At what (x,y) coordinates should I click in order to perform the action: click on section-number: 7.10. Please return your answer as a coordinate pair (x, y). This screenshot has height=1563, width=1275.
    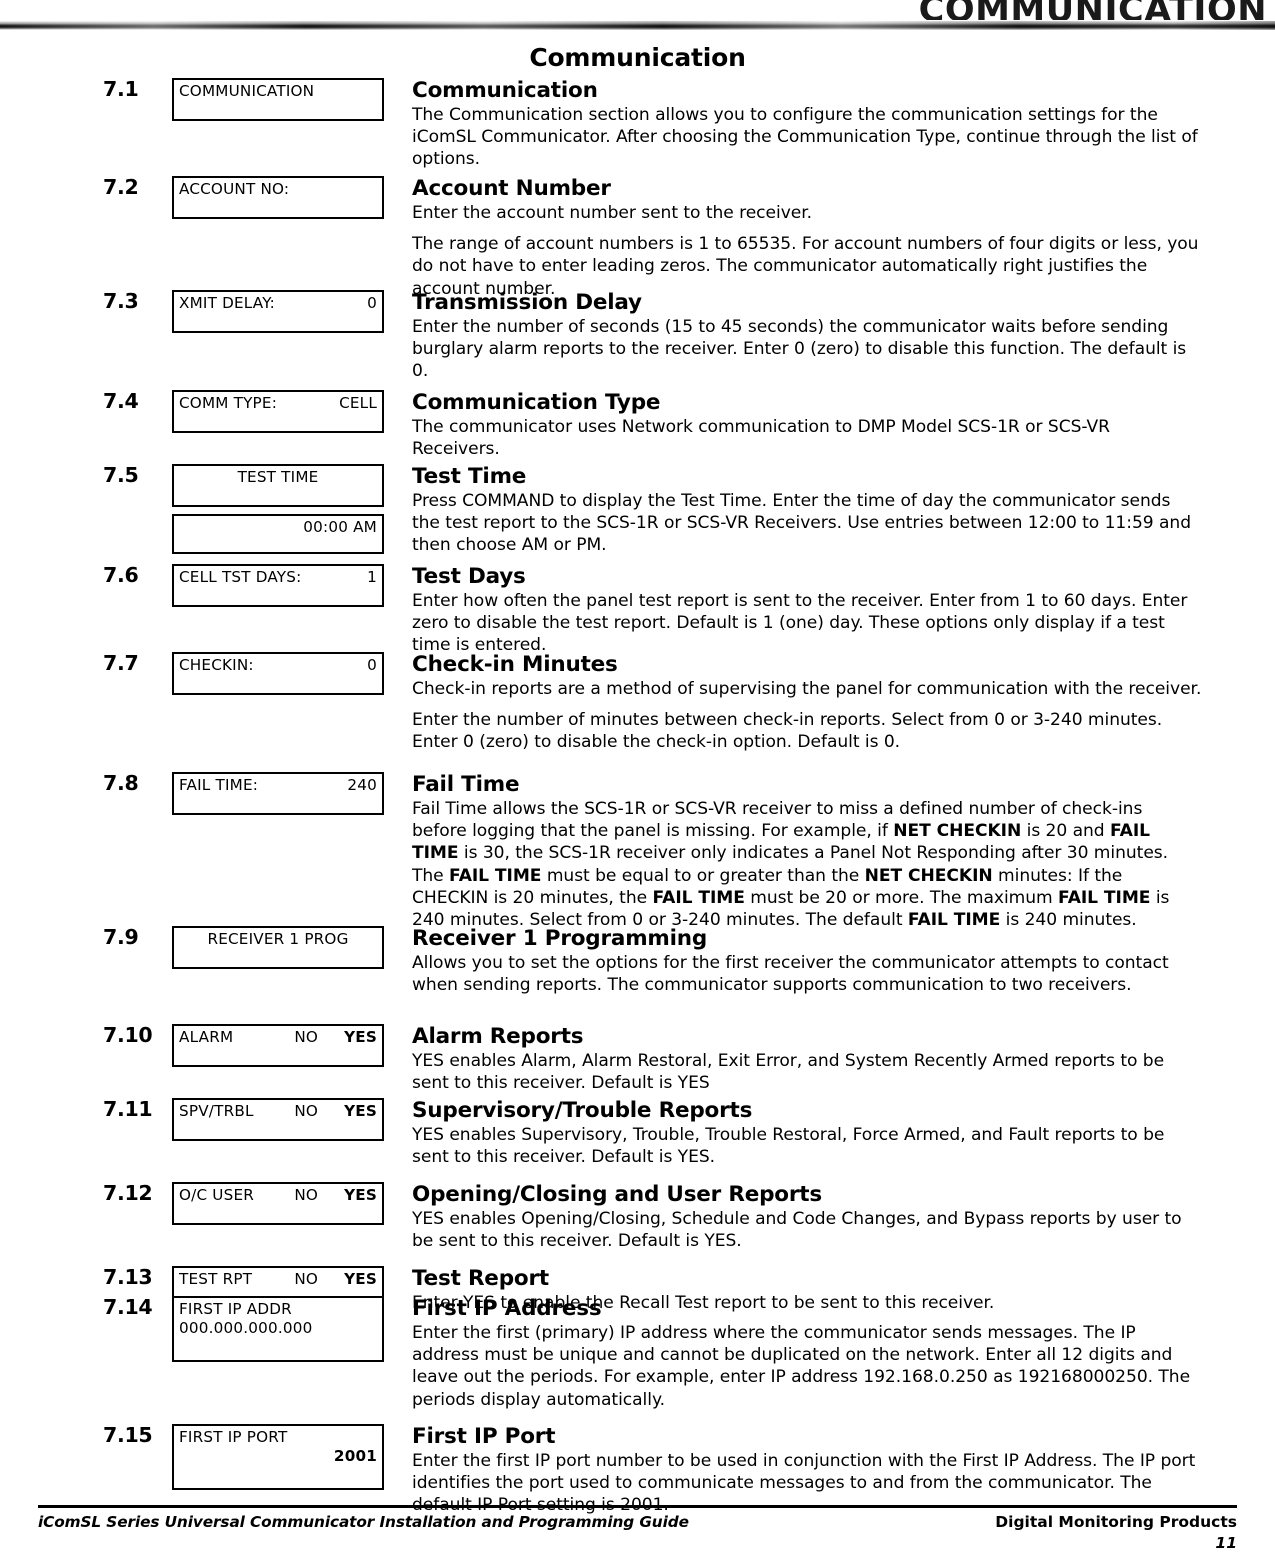
    Looking at the image, I should click on (128, 1035).